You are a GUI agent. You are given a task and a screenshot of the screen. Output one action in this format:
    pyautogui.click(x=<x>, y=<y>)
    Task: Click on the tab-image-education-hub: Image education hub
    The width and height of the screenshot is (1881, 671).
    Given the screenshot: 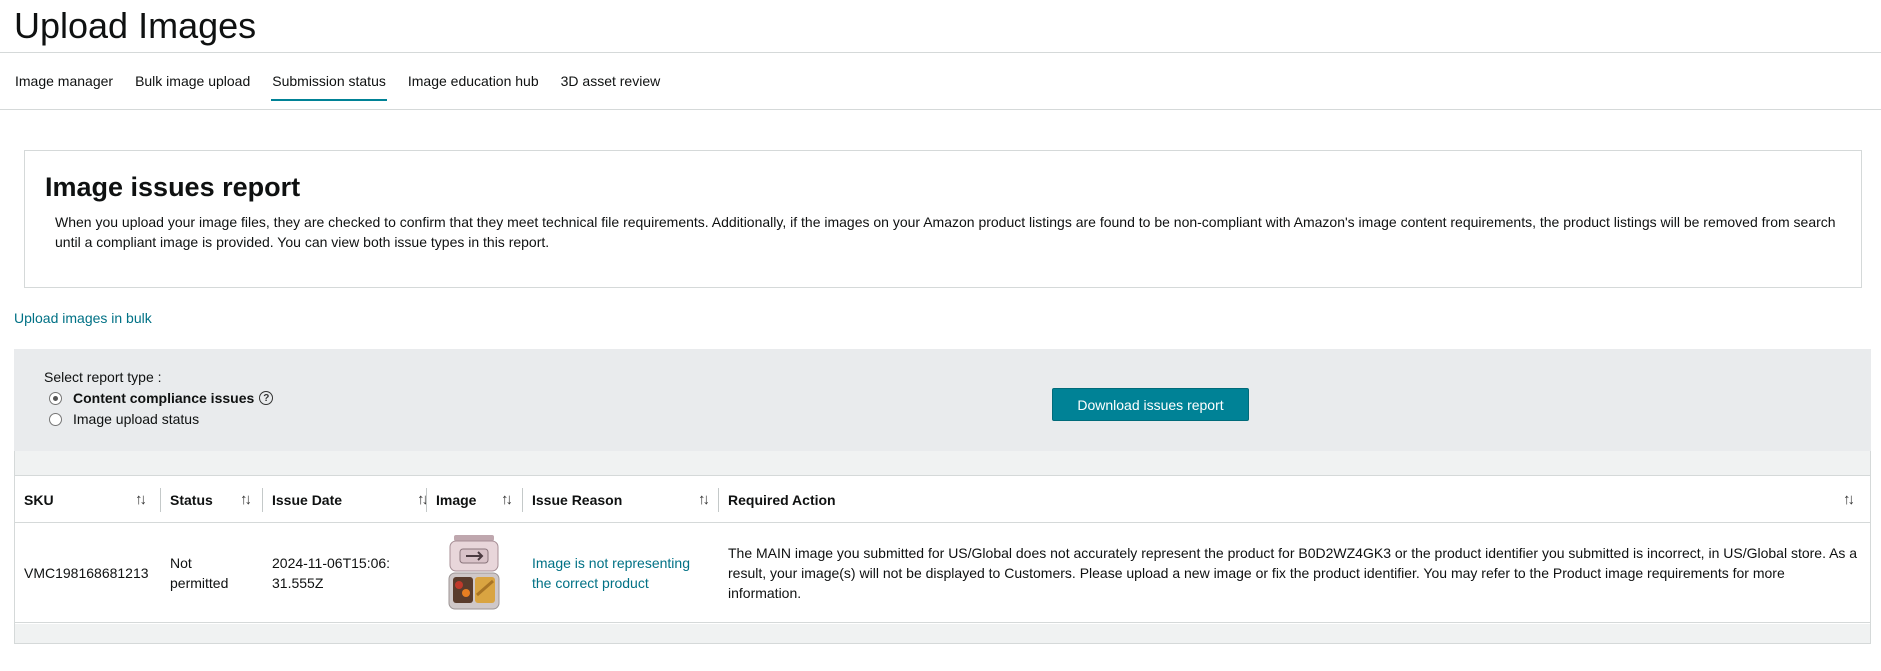 What is the action you would take?
    pyautogui.click(x=473, y=85)
    